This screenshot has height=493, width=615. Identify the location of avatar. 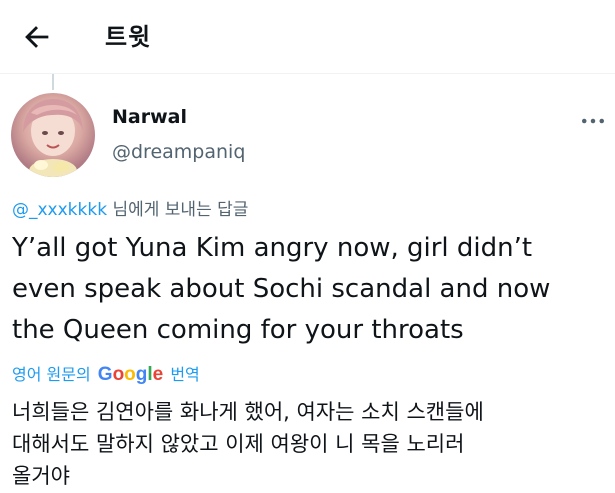
(53, 135).